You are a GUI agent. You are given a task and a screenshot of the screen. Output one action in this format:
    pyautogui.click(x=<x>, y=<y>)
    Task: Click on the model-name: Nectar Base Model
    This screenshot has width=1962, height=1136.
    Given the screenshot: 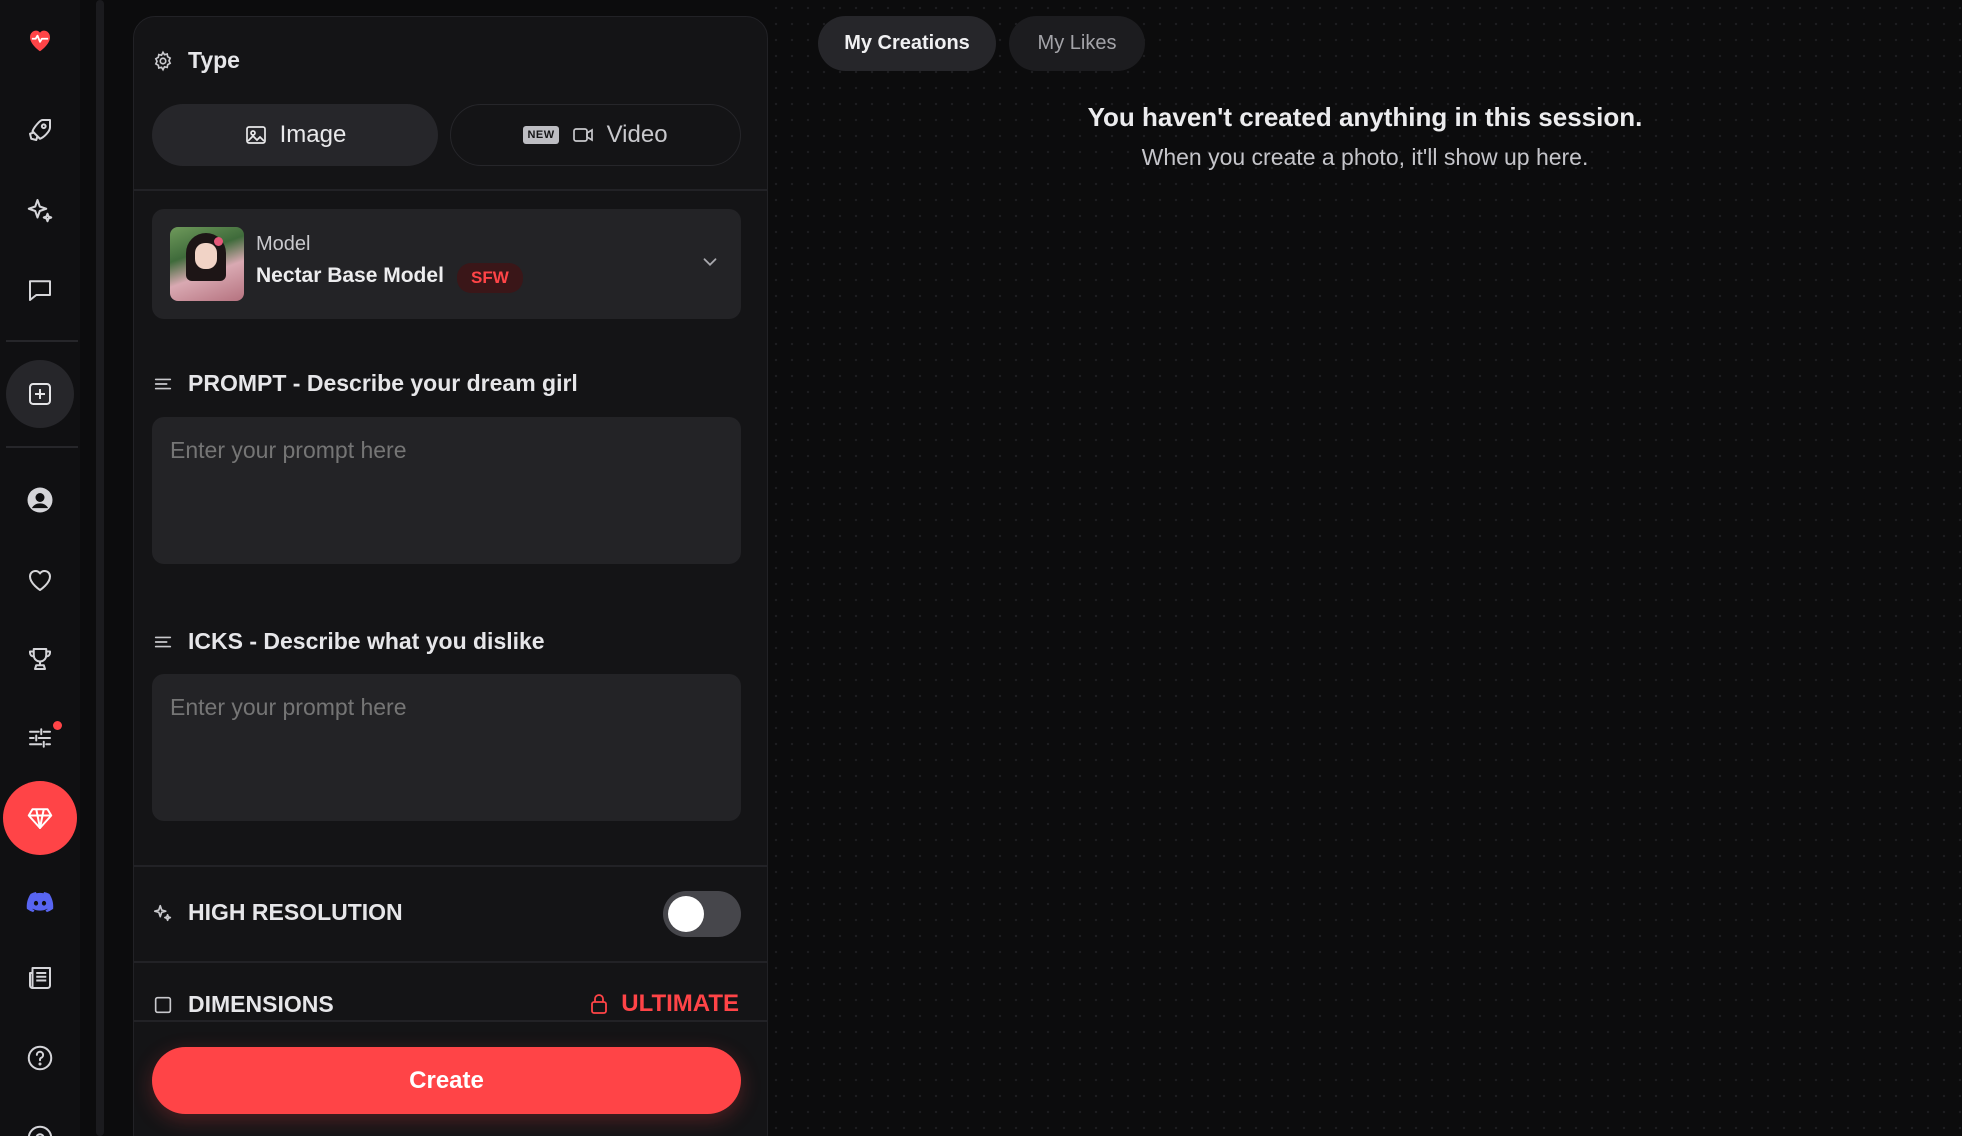 What is the action you would take?
    pyautogui.click(x=350, y=275)
    